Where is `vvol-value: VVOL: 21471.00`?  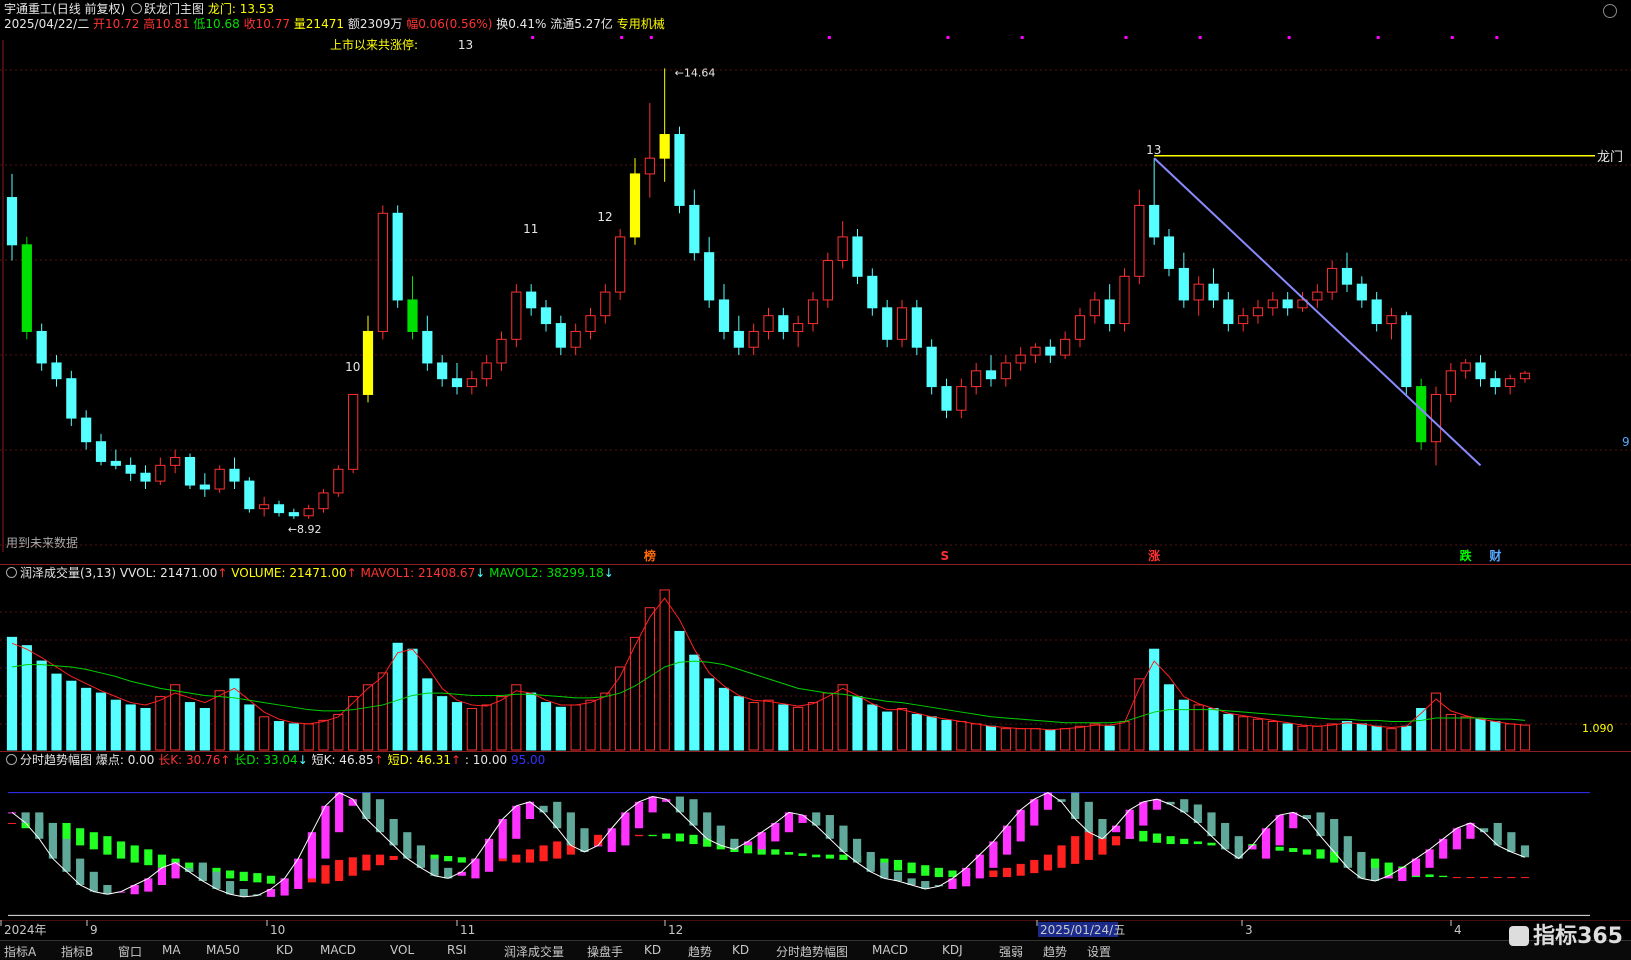 vvol-value: VVOL: 21471.00 is located at coordinates (168, 573).